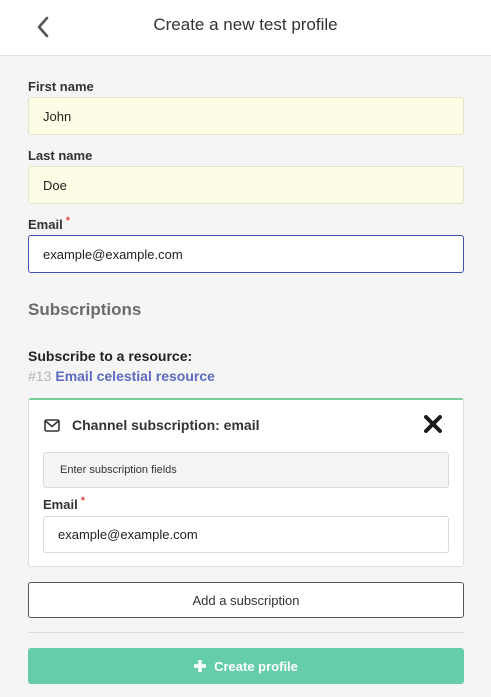  Describe the element at coordinates (82, 501) in the screenshot. I see `card-required-mark: *` at that location.